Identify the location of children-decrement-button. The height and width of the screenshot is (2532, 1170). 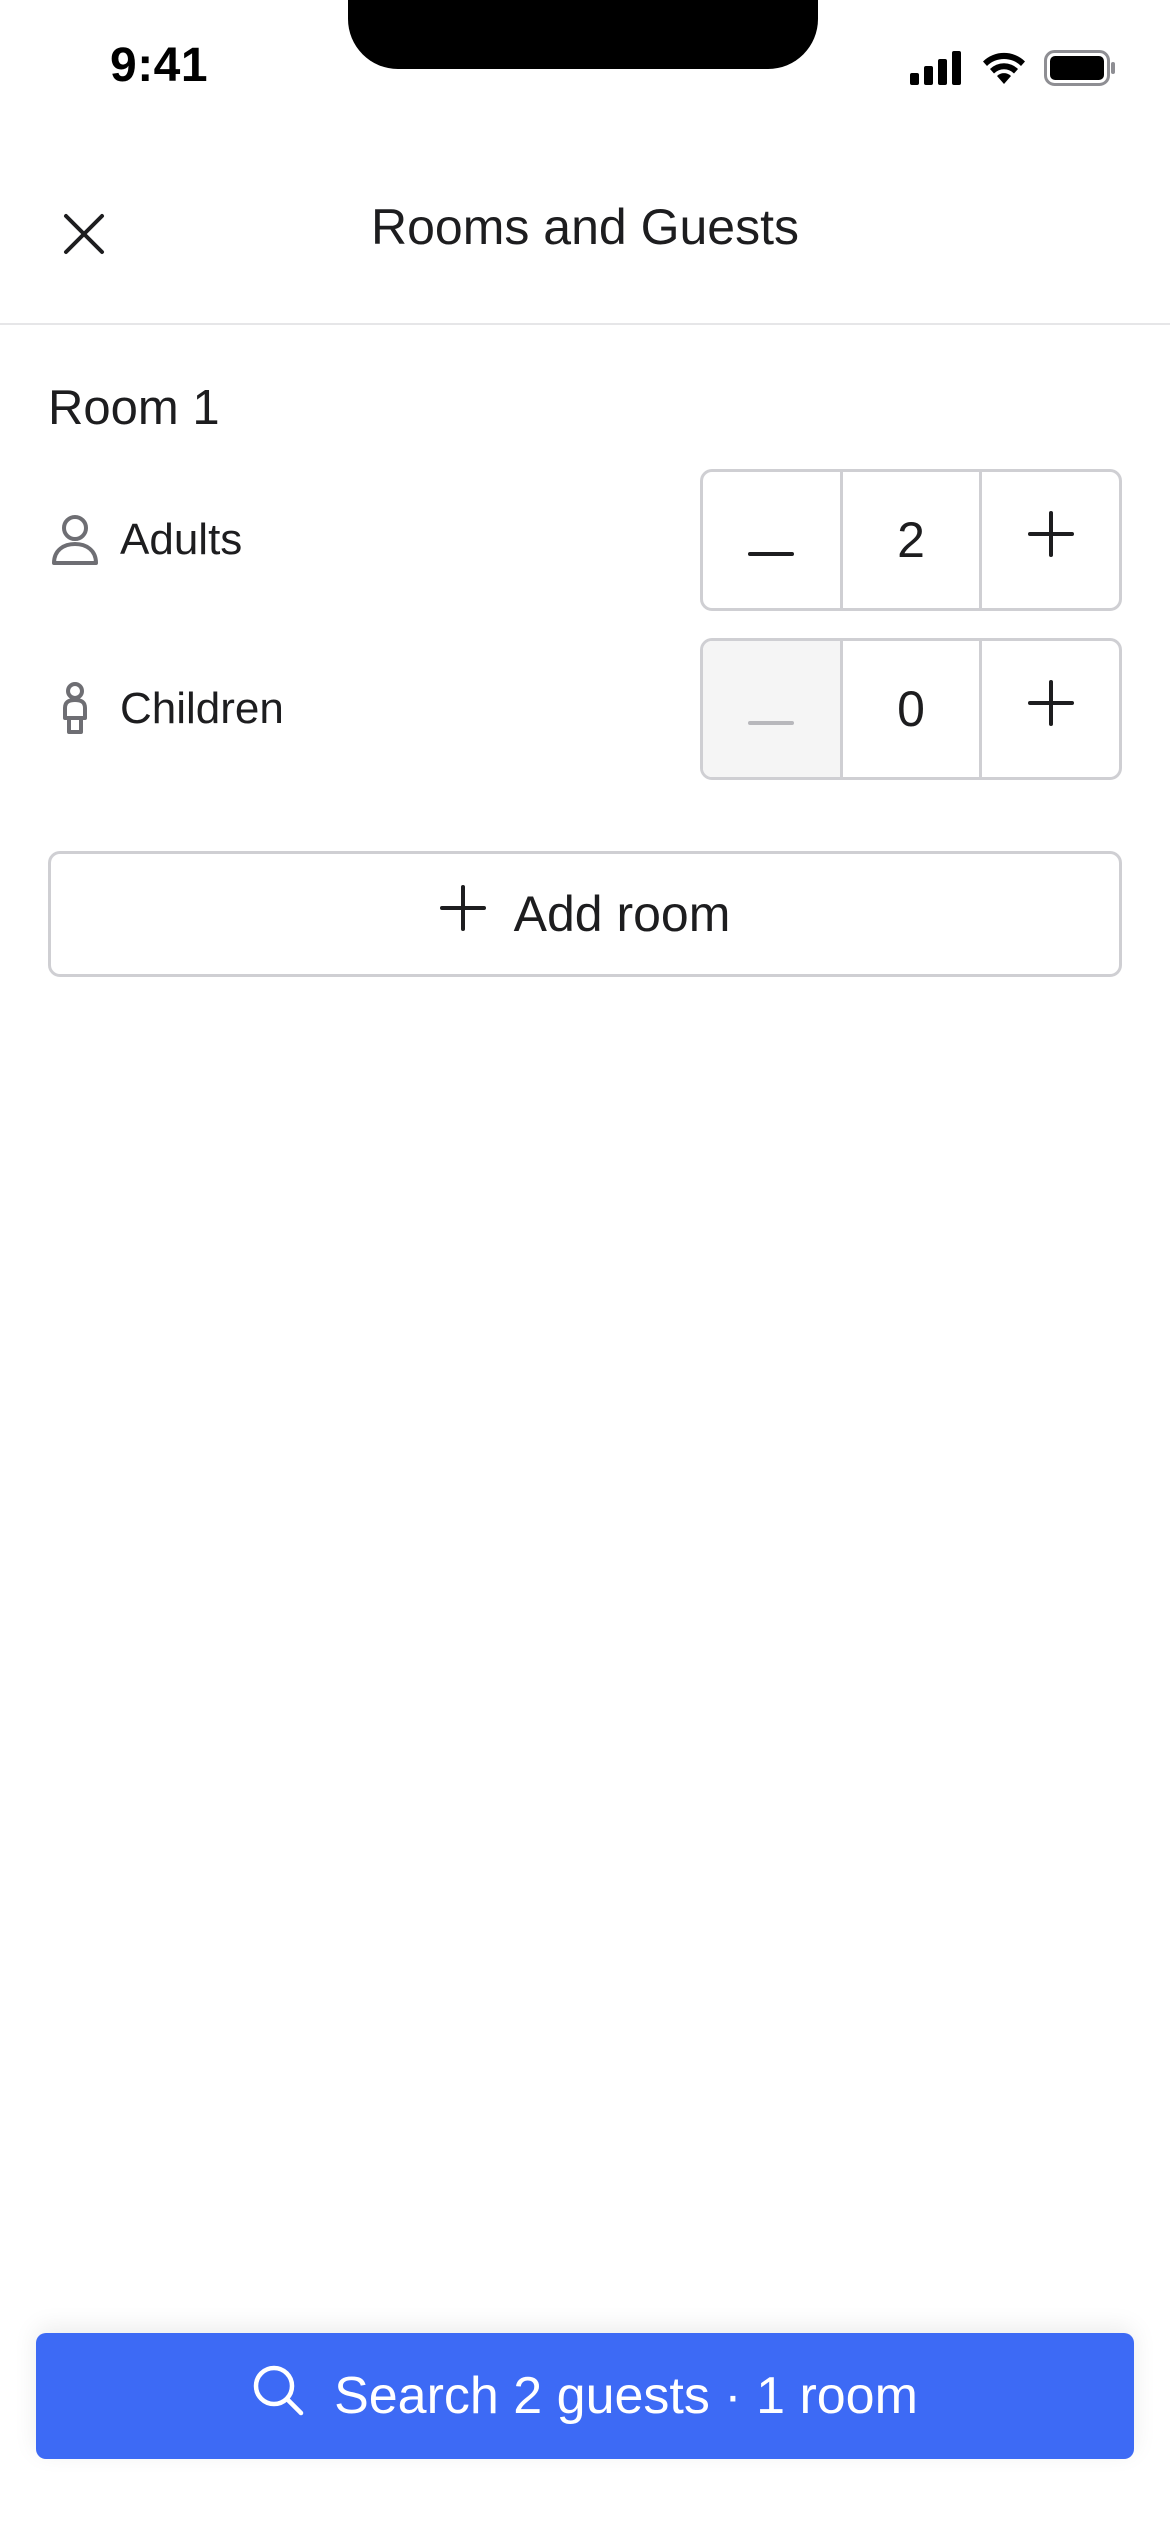
(771, 709).